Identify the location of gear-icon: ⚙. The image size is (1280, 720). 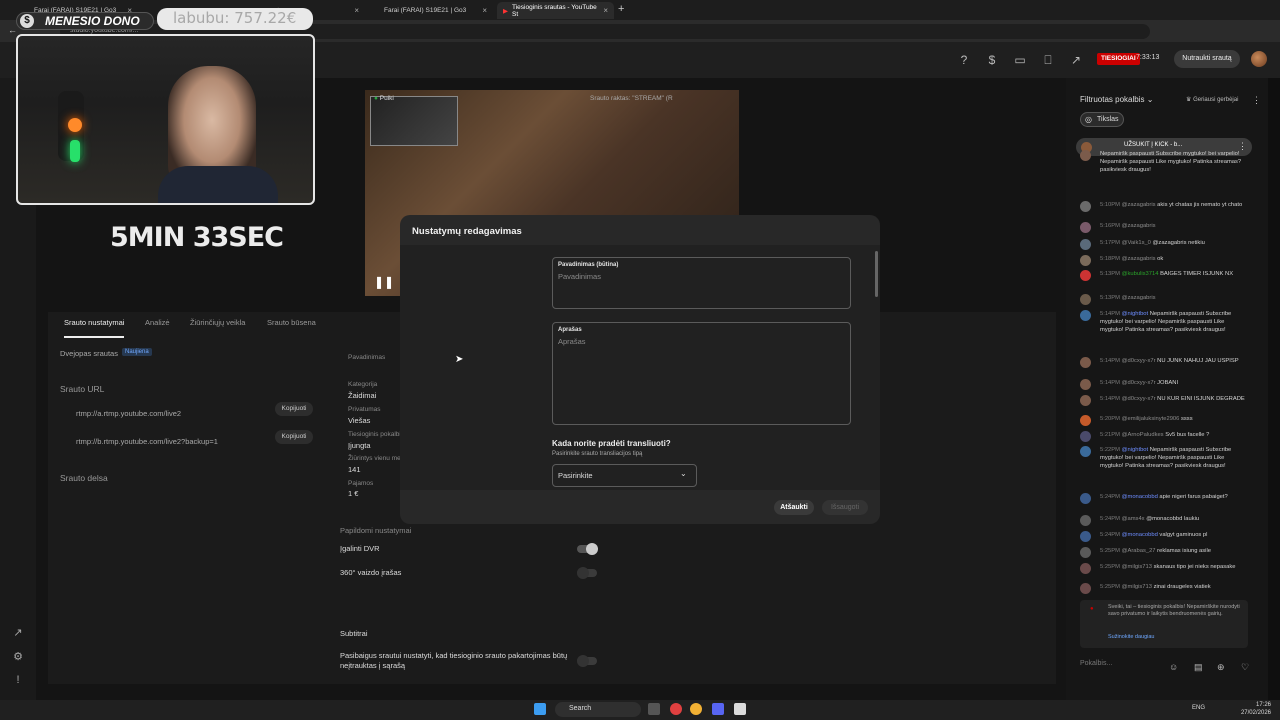
(18, 657).